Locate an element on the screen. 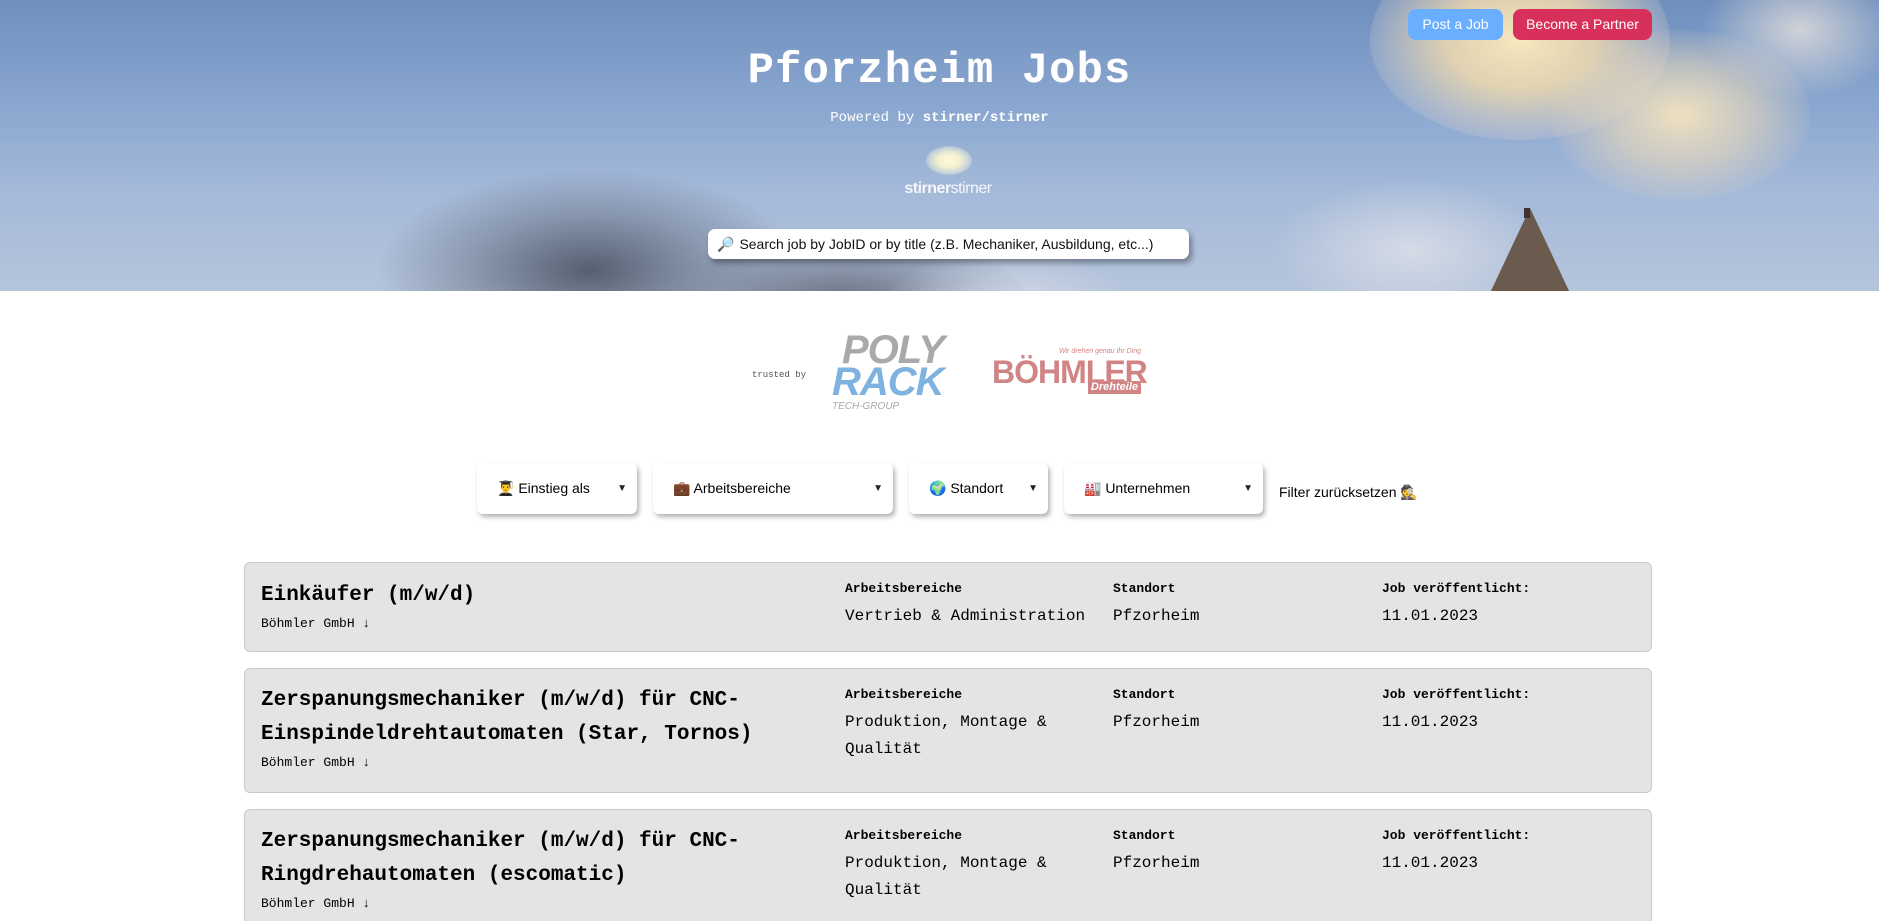 This screenshot has height=921, width=1879. logo-glow-icon is located at coordinates (949, 160).